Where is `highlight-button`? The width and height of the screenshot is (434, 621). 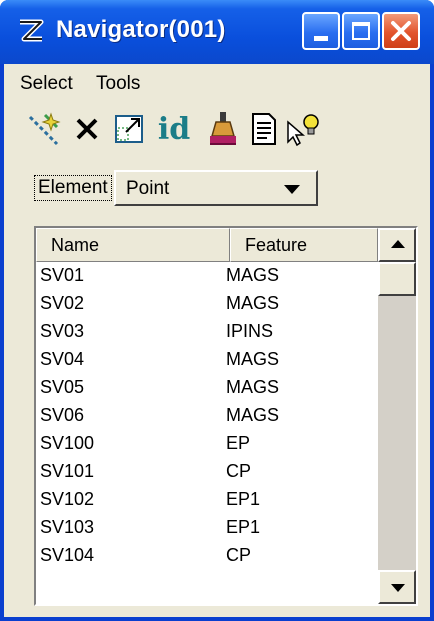
highlight-button is located at coordinates (223, 129).